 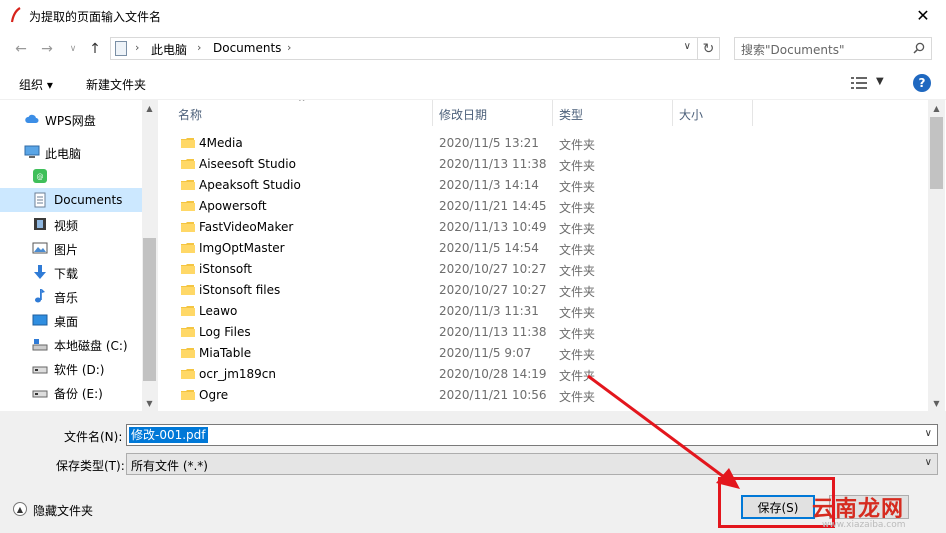 What do you see at coordinates (548, 332) in the screenshot?
I see `table-row: Log Files 2020/11/13 11:38 文件夹` at bounding box center [548, 332].